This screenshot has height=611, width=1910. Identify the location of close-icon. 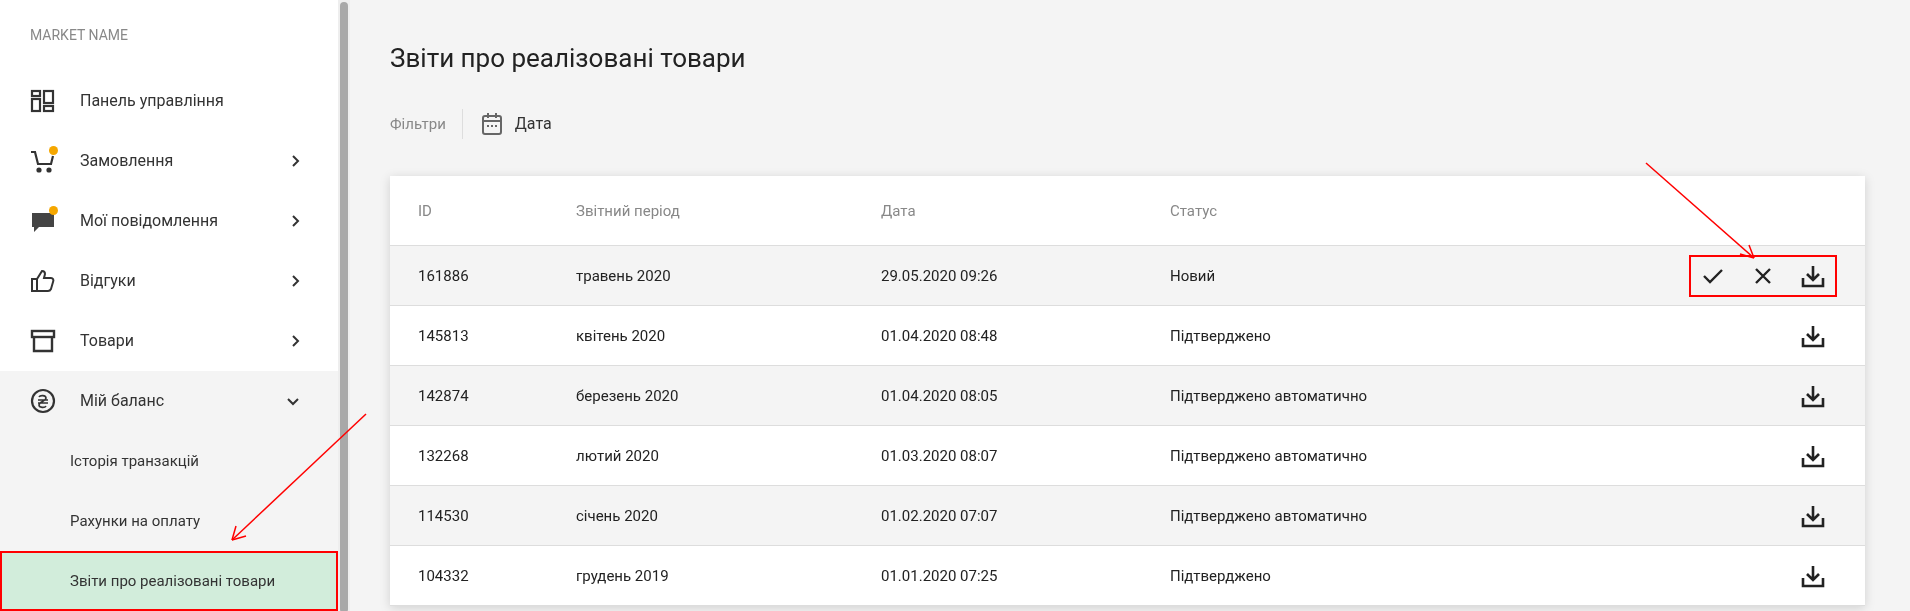
(1763, 275).